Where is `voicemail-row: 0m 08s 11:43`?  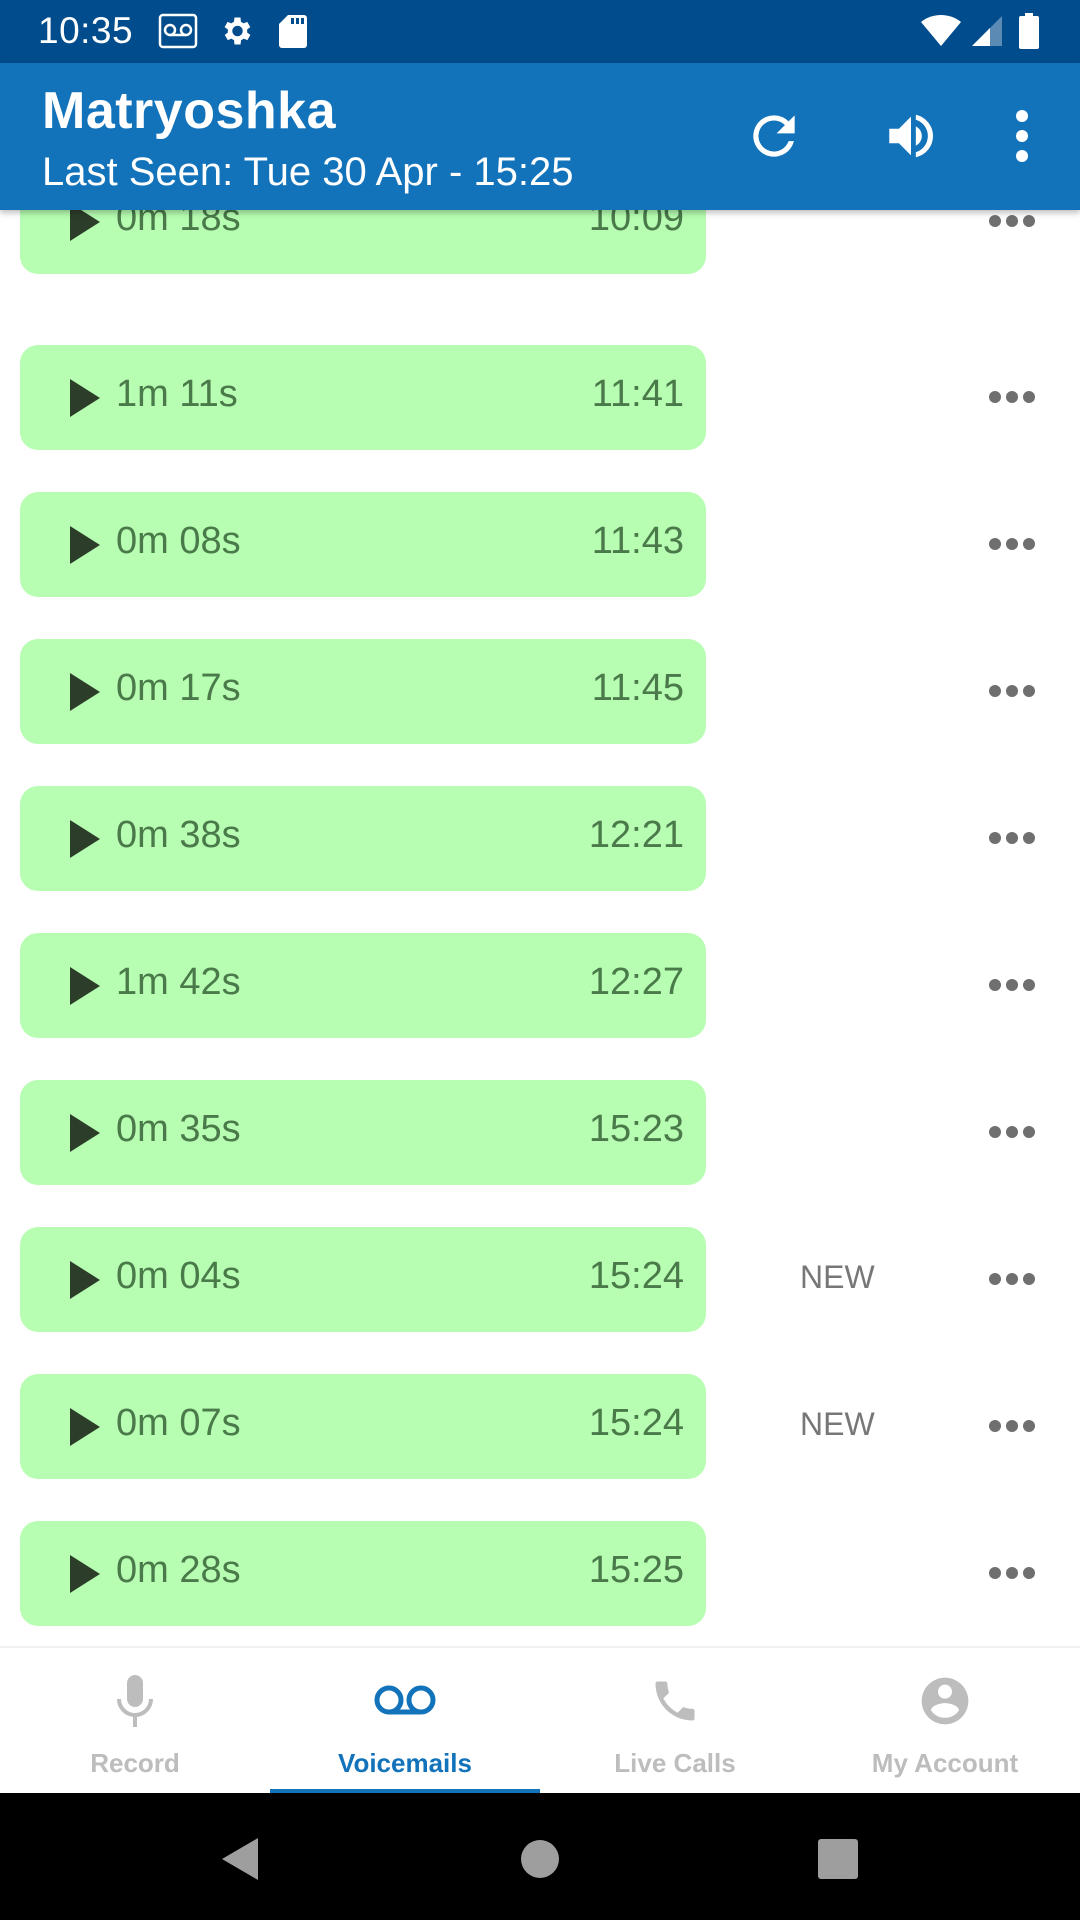
voicemail-row: 0m 08s 11:43 is located at coordinates (540, 544).